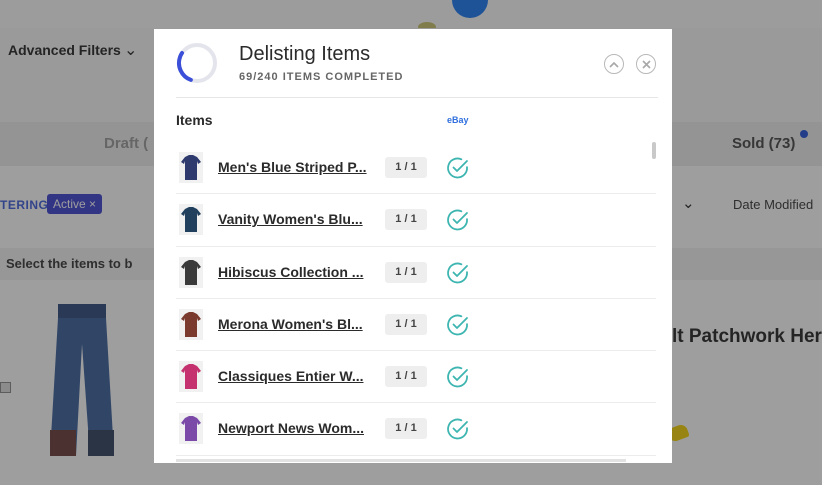 The image size is (822, 485). I want to click on modal-title: Delisting Items, so click(305, 54).